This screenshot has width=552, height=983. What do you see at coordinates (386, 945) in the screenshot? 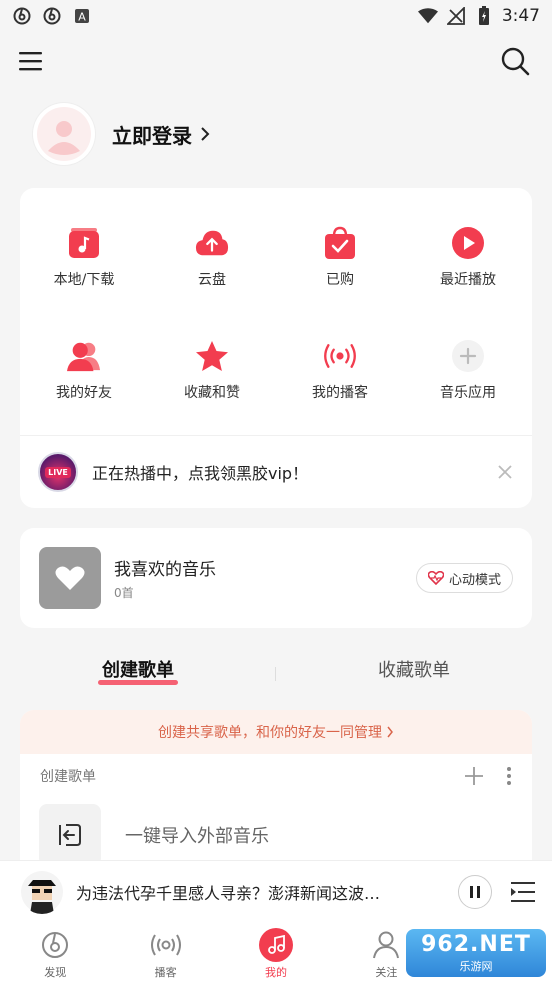
I see `user-icon` at bounding box center [386, 945].